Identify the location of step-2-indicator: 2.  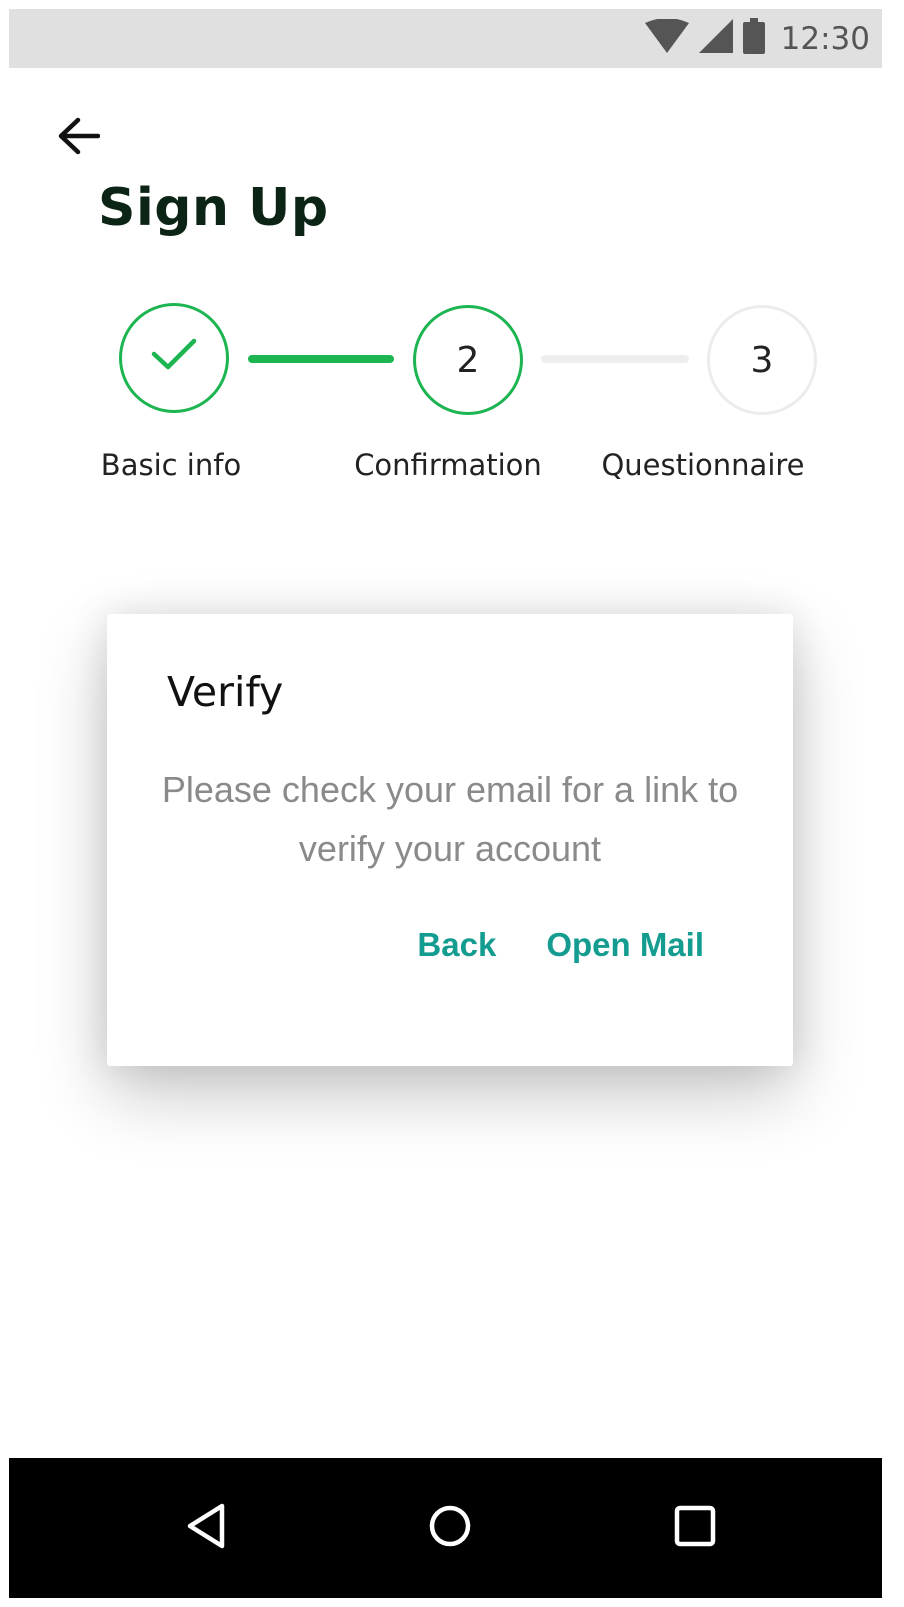
(468, 360).